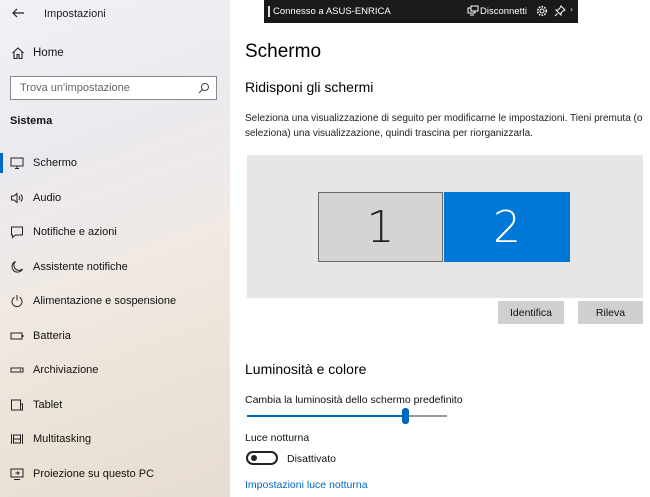 Image resolution: width=650 pixels, height=497 pixels. What do you see at coordinates (52, 335) in the screenshot?
I see `sidebar-item-label: Batteria` at bounding box center [52, 335].